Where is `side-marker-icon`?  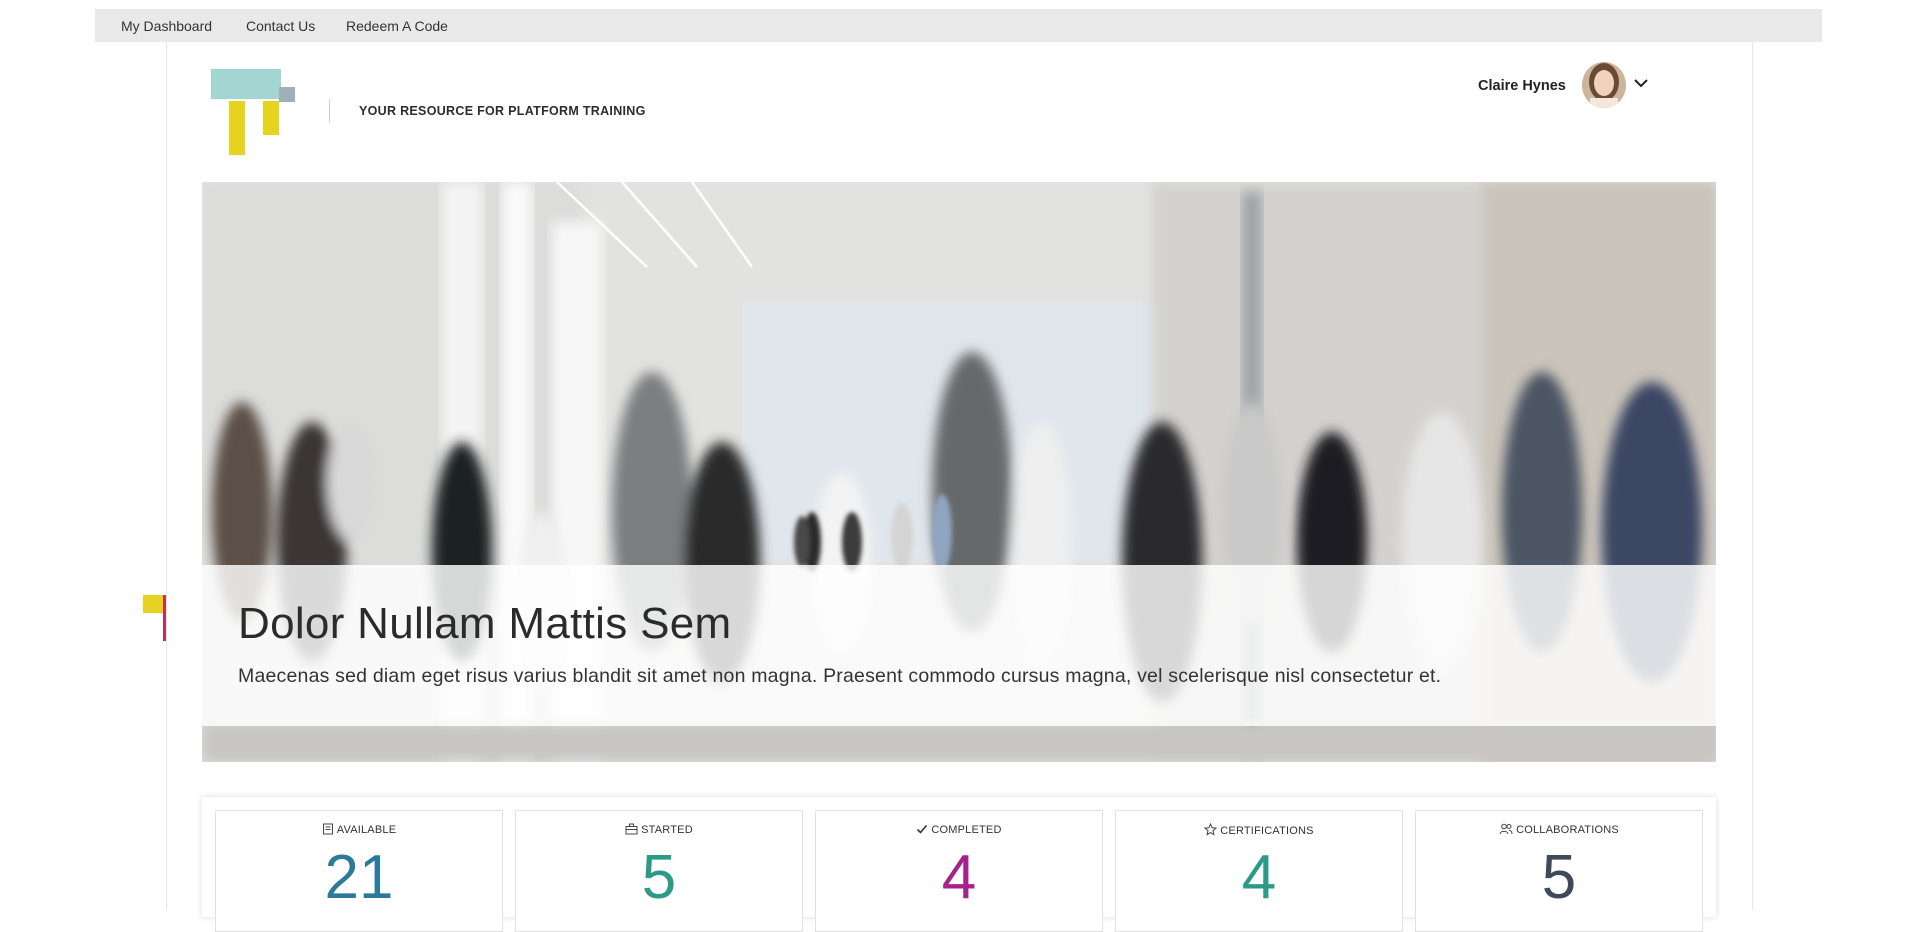
side-marker-icon is located at coordinates (154, 618).